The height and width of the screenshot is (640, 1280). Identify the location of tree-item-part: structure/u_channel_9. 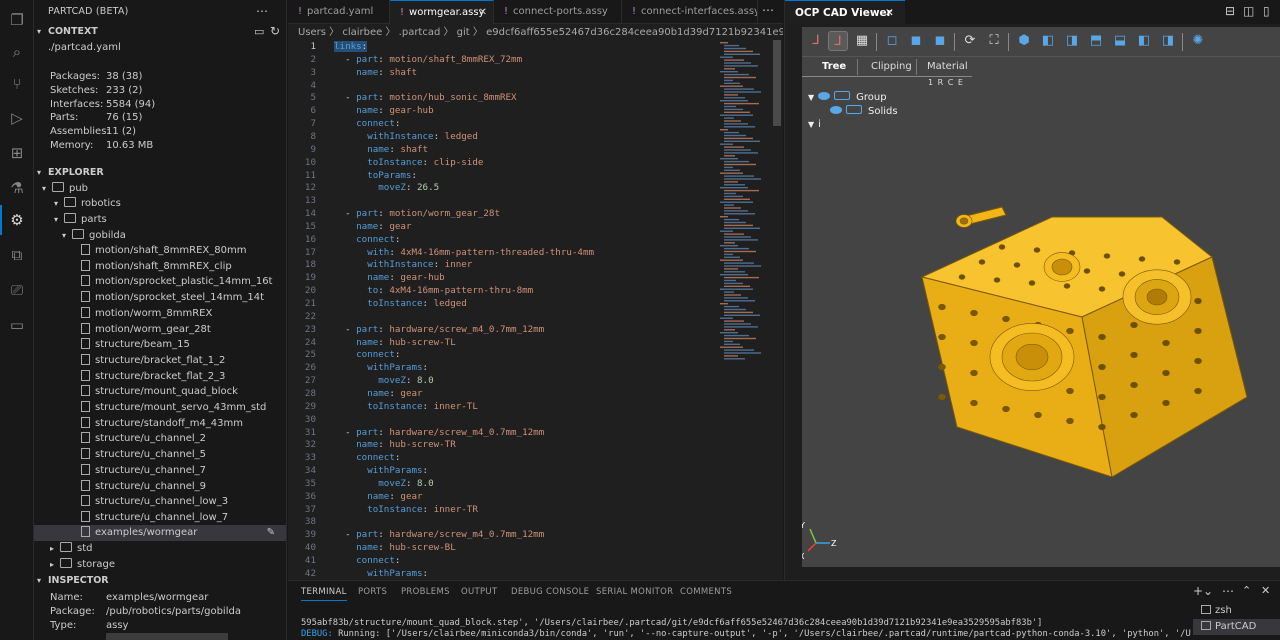
(160, 487).